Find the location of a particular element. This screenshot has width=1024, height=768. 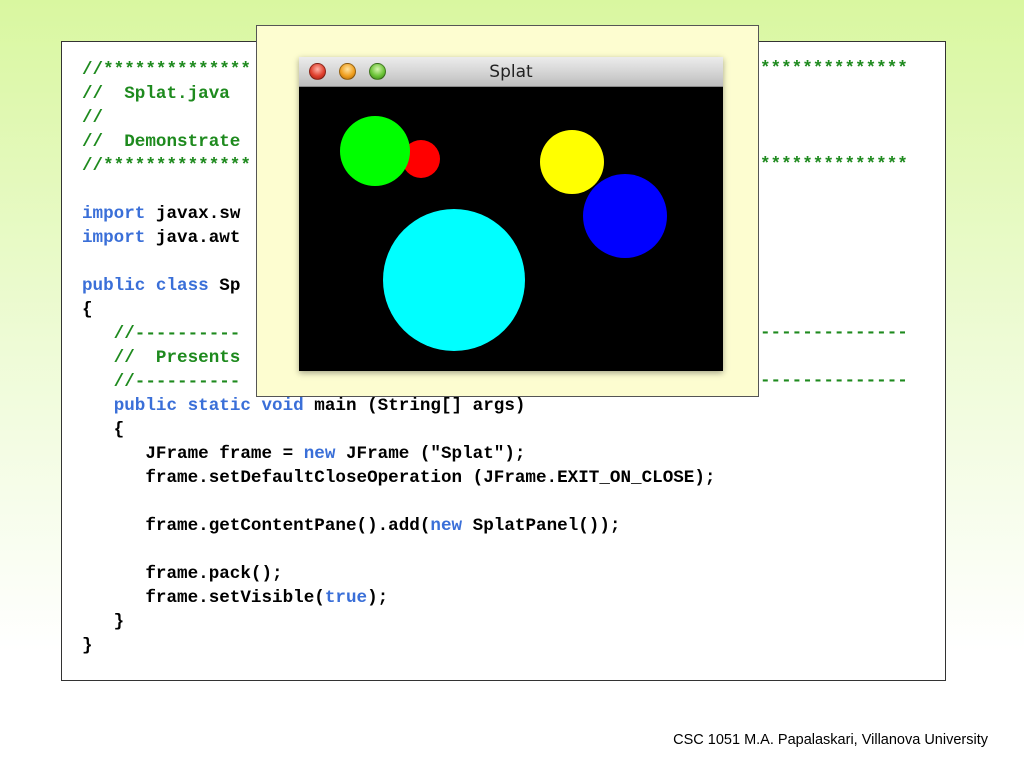

code-keyword: true is located at coordinates (346, 598).